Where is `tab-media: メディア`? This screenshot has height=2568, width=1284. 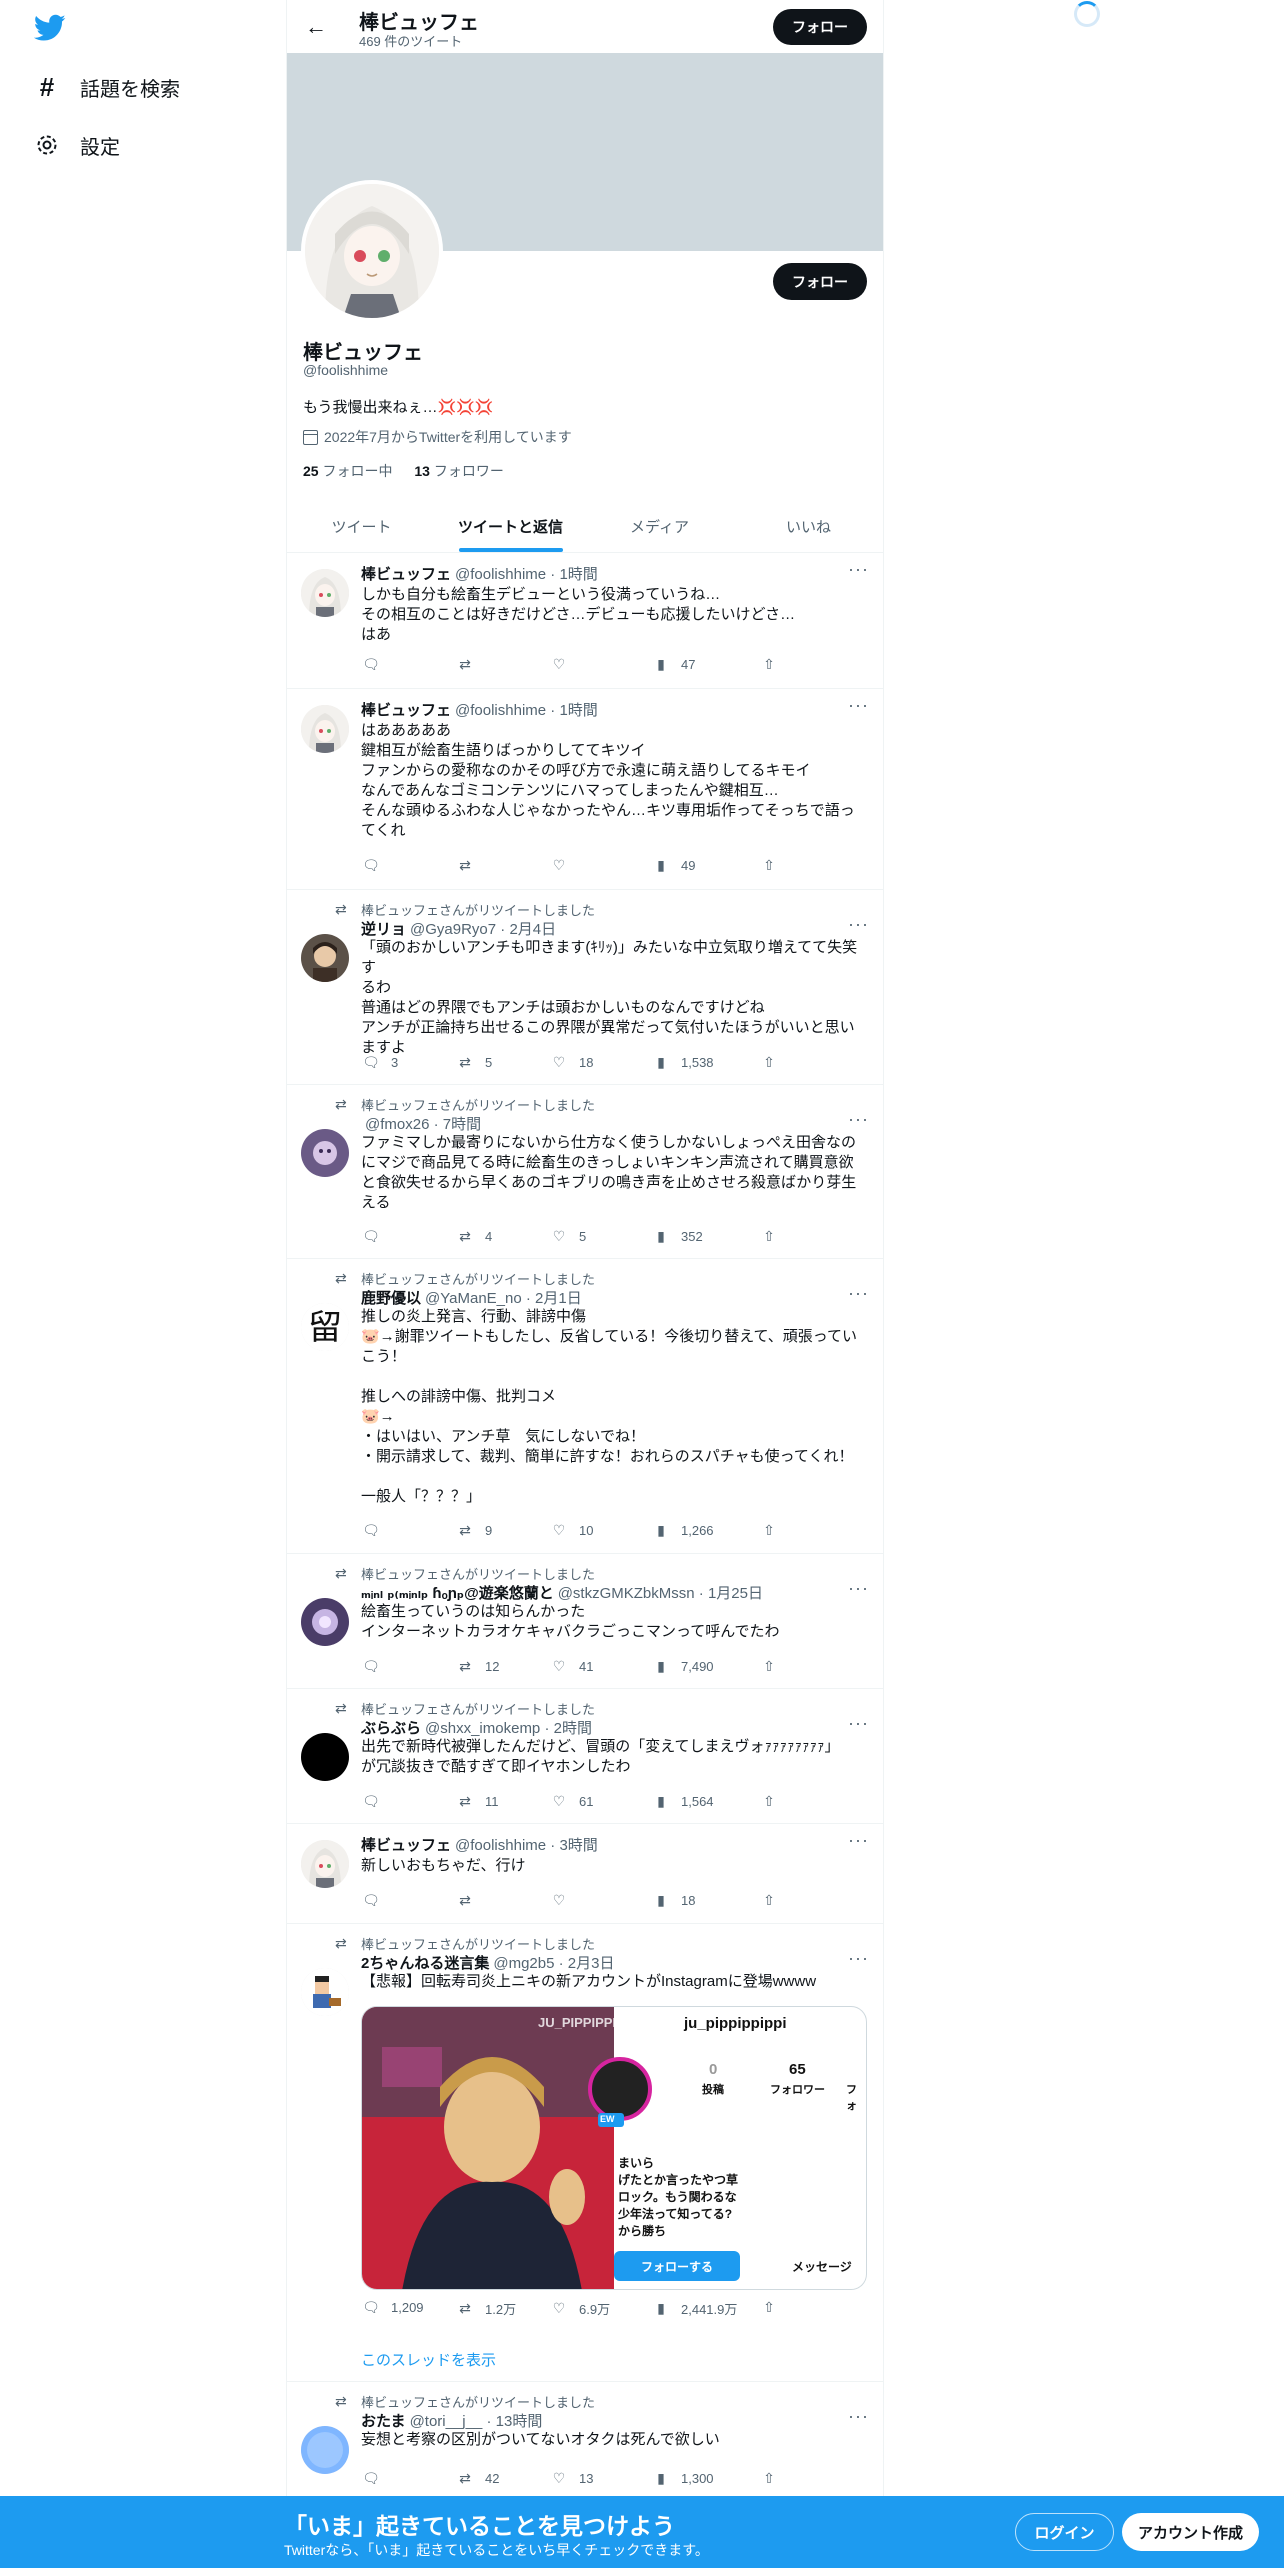
tab-media: メディア is located at coordinates (659, 526).